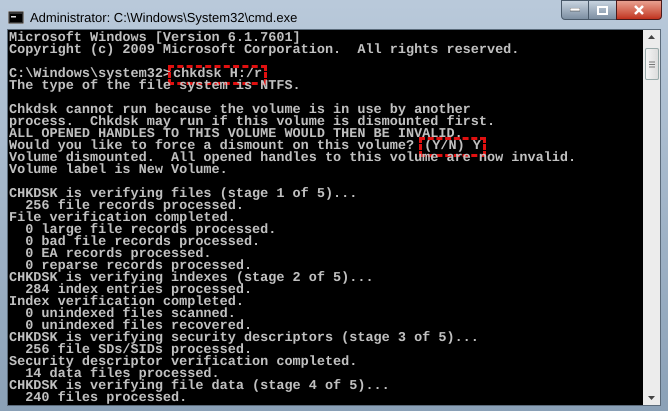 The width and height of the screenshot is (668, 411). Describe the element at coordinates (164, 18) in the screenshot. I see `window-title: Administrator: C:\Windows\System32\cmd.exe` at that location.